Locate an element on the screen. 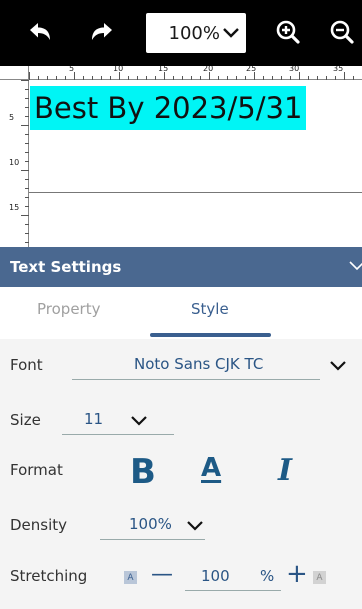 Image resolution: width=362 pixels, height=609 pixels. size-label: Size is located at coordinates (25, 420).